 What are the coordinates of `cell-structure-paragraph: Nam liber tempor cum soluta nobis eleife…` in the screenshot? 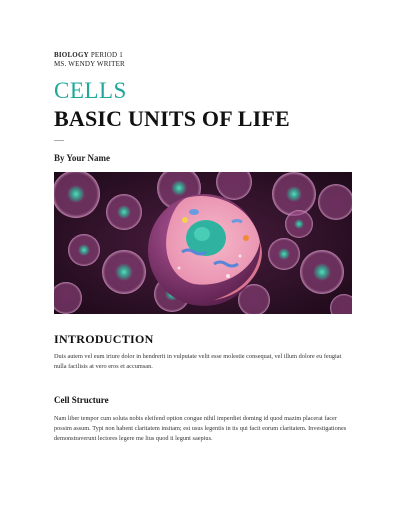 It's located at (200, 428).